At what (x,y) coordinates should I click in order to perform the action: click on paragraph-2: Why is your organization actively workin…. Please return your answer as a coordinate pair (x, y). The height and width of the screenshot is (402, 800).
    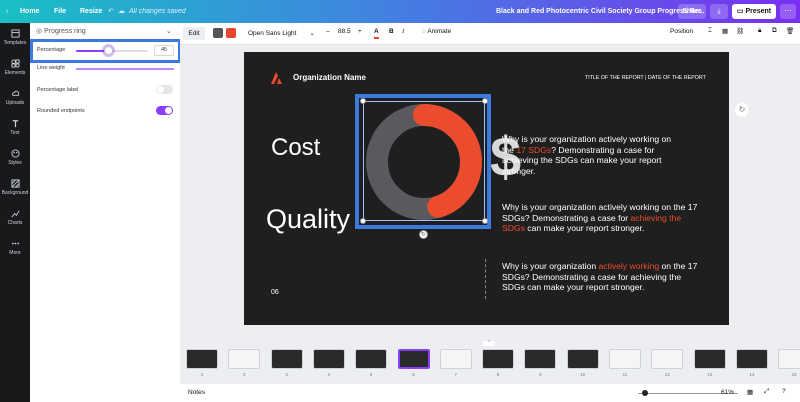
    Looking at the image, I should click on (602, 218).